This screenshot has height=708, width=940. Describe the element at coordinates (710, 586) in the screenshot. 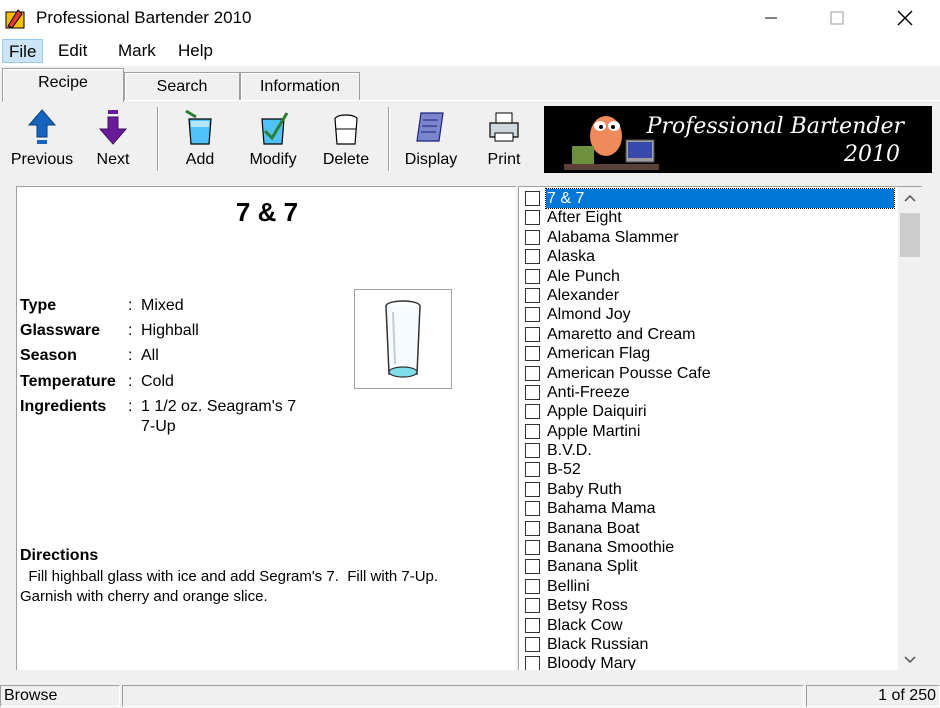

I see `list-item: Bellini` at that location.